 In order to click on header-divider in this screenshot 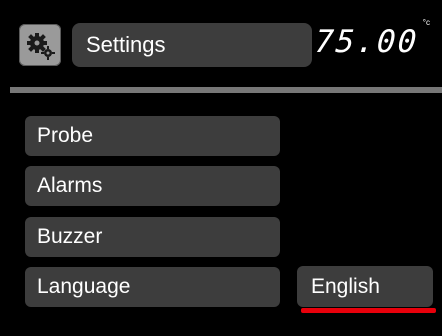, I will do `click(226, 90)`.